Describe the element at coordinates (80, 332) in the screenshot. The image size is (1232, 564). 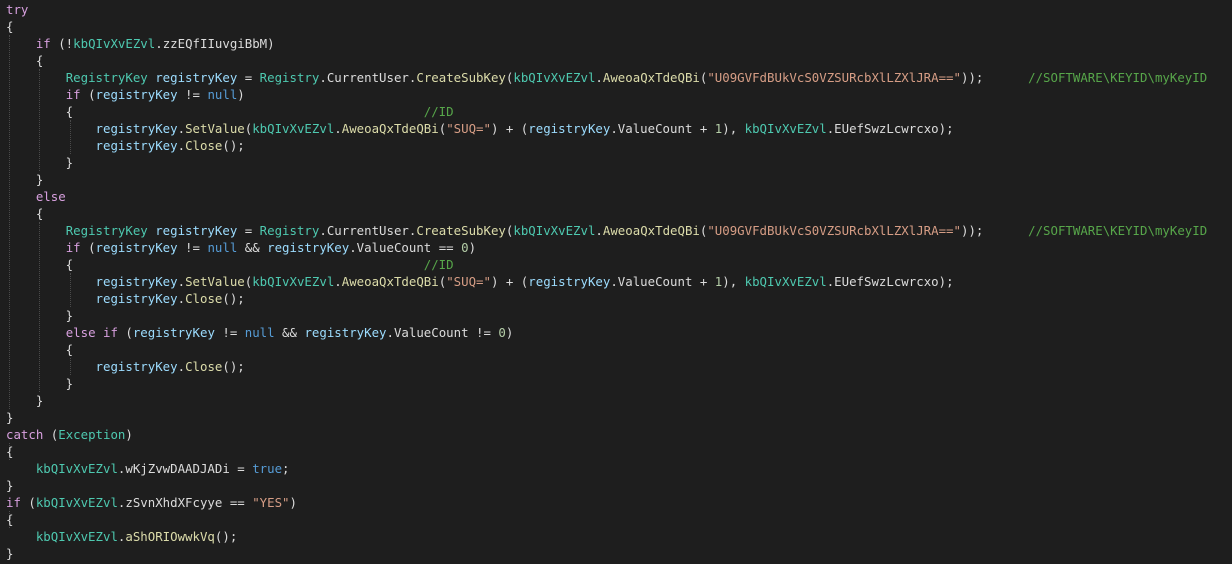
I see `code-token: else` at that location.